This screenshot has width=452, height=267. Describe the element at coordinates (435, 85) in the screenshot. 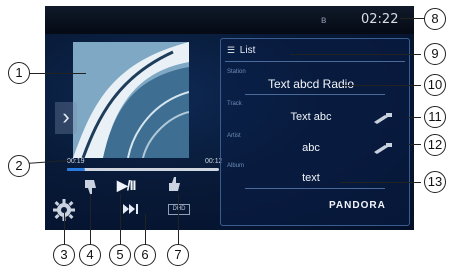

I see `callout-10: 10` at that location.